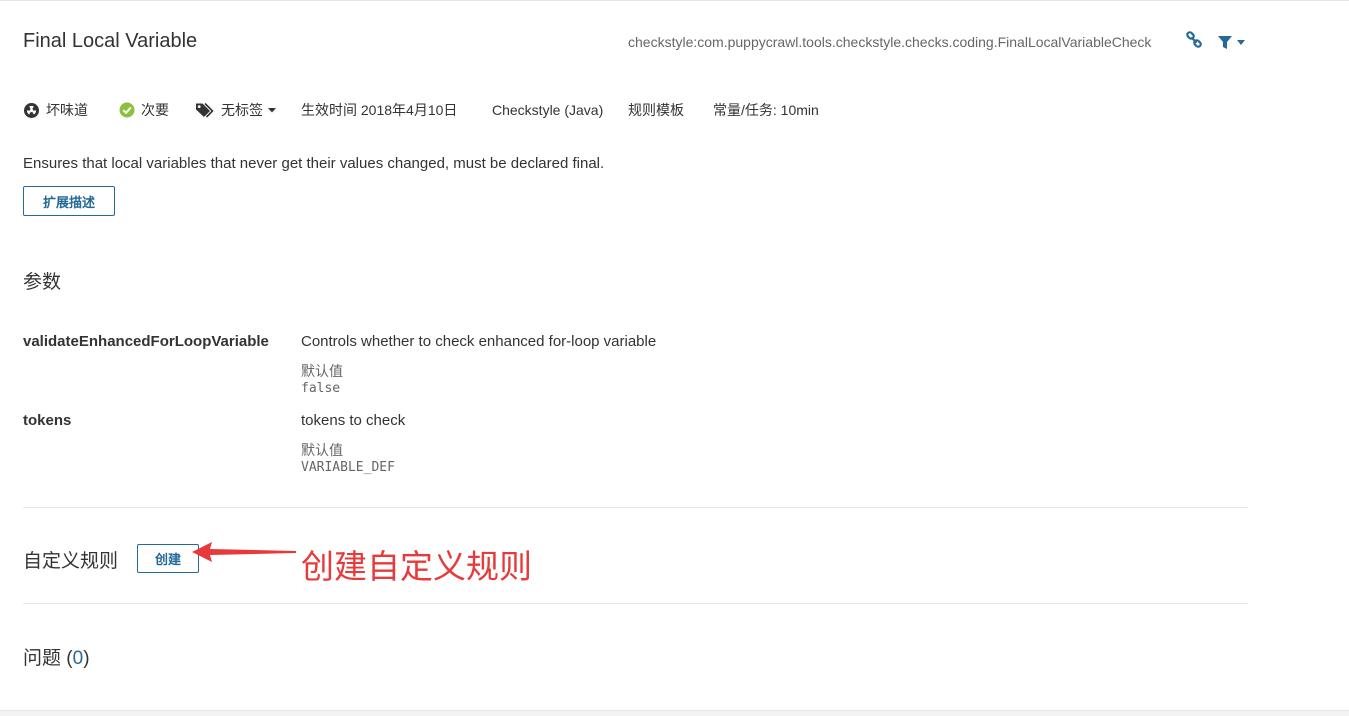 This screenshot has height=716, width=1349. Describe the element at coordinates (548, 110) in the screenshot. I see `rule-language: Checkstyle (Java)` at that location.